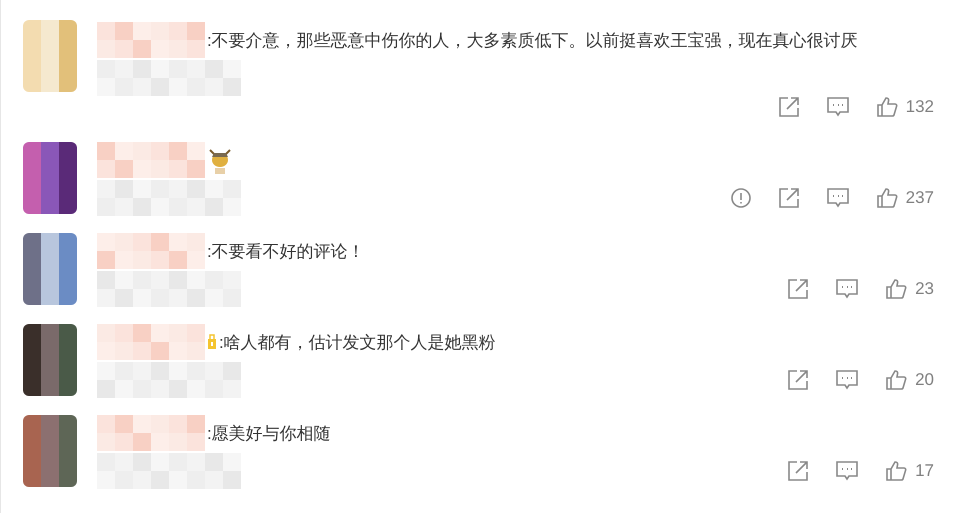 This screenshot has height=513, width=966. What do you see at coordinates (532, 41) in the screenshot?
I see `comment-text: :不要介意，那些恶意中伤你的人，大多素质低下。以前挺喜欢王宝强，现在真心很讨厌` at bounding box center [532, 41].